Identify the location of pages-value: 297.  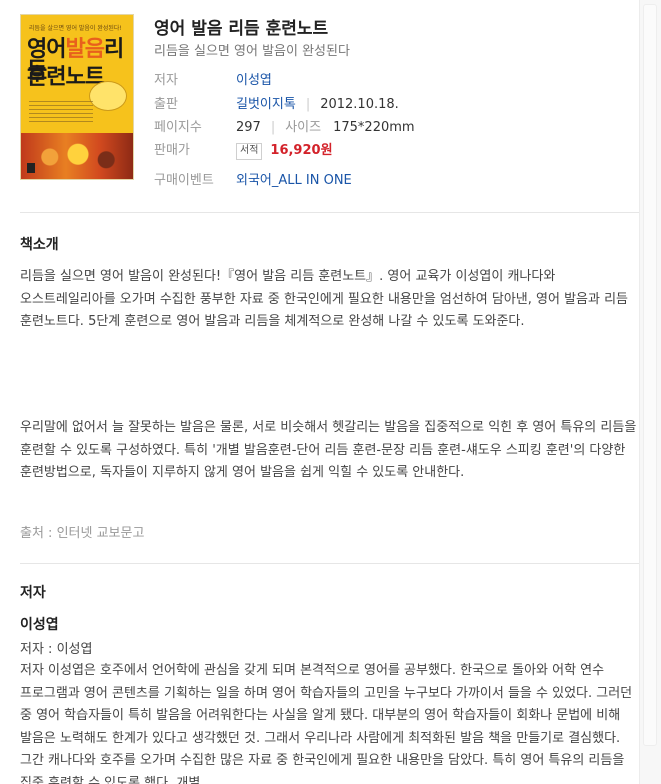
(248, 127).